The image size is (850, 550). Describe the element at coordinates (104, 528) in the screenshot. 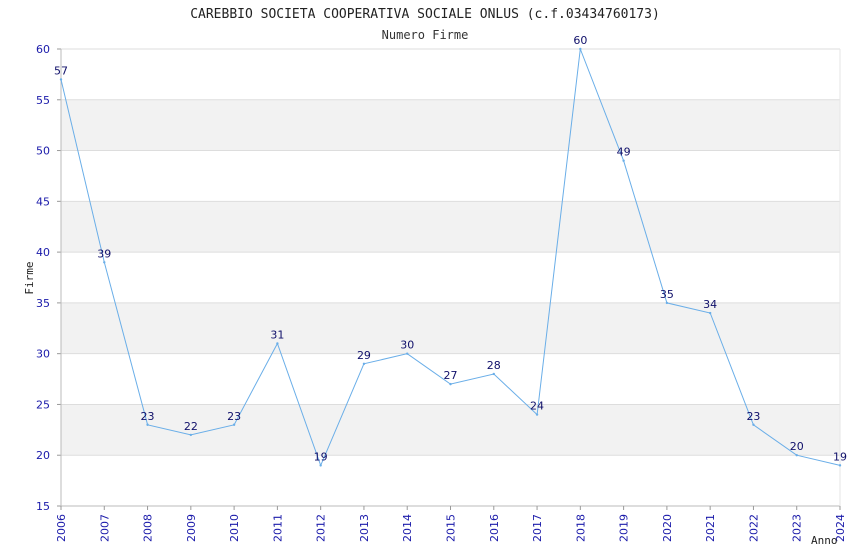

I see `x-tick-label-2007: 2007` at that location.